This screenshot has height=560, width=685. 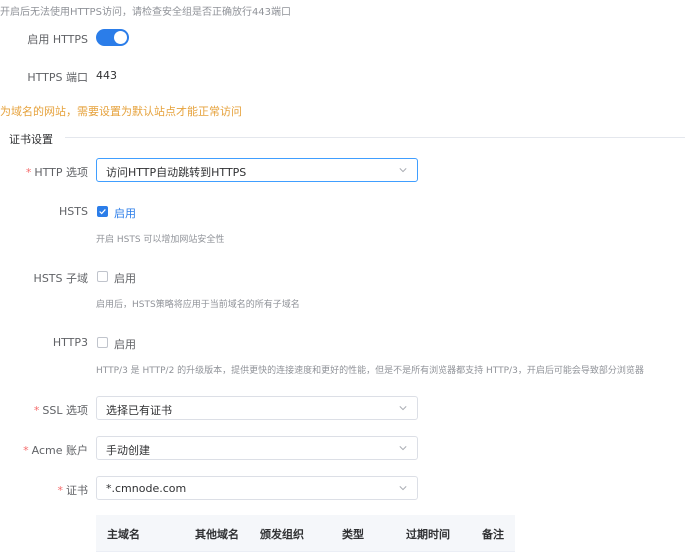 I want to click on http-option-label: * HTTP 选项, so click(x=44, y=172).